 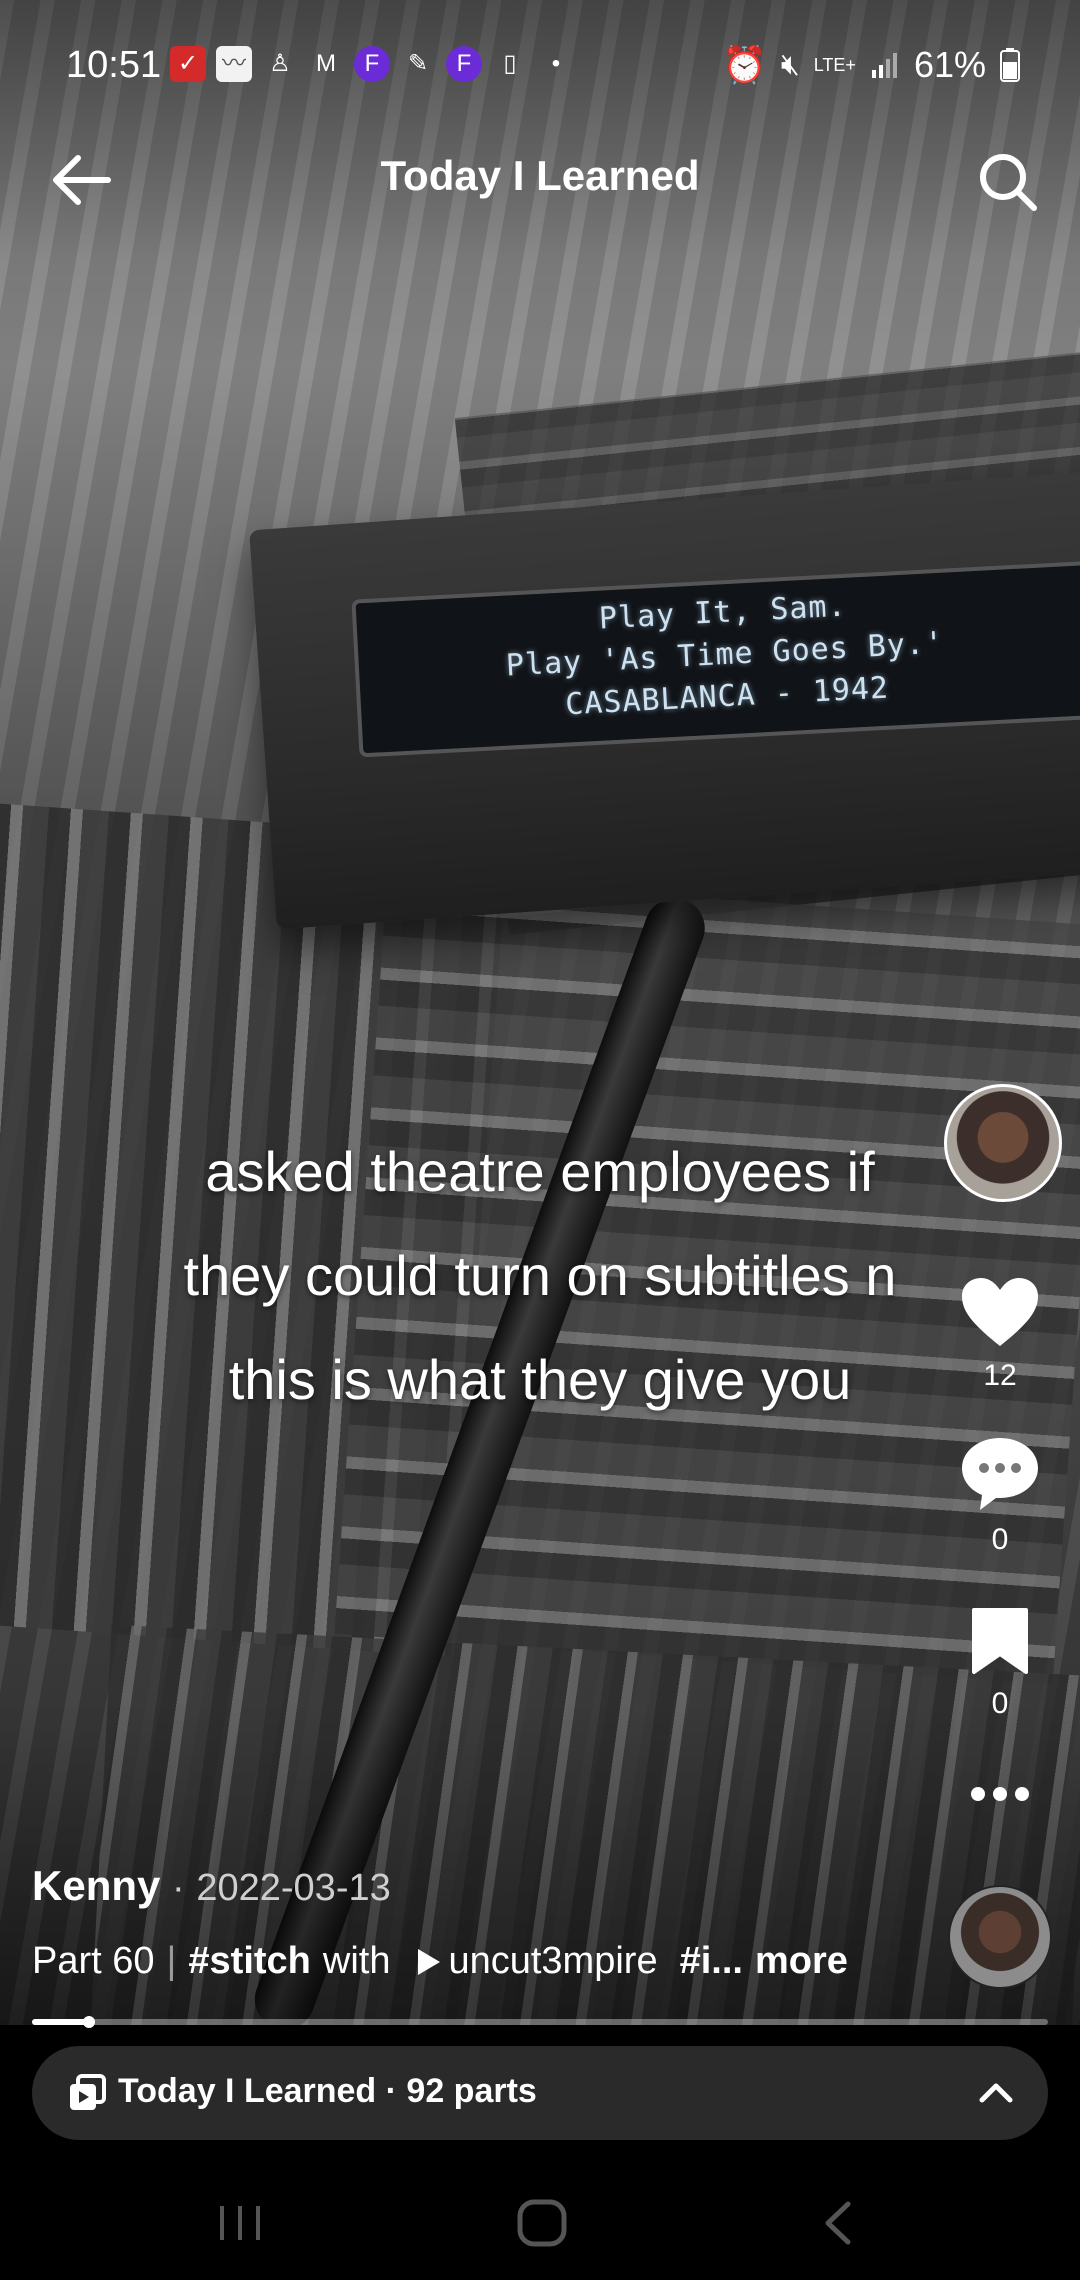 I want to click on like-button: 12, so click(x=1000, y=1334).